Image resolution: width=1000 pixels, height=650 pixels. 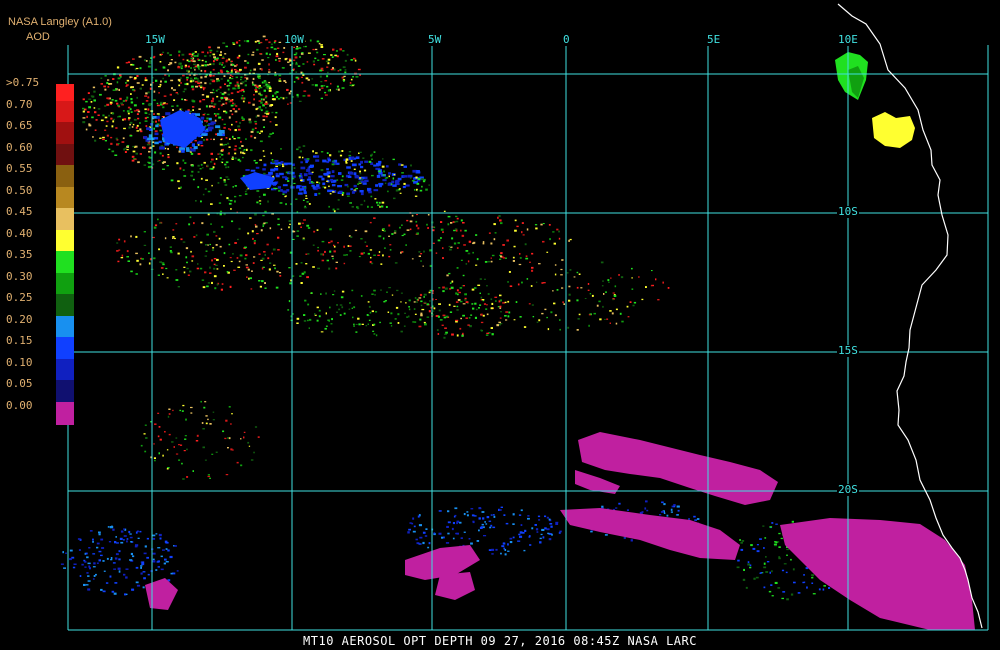 What do you see at coordinates (65, 413) in the screenshot?
I see `legend-swatch` at bounding box center [65, 413].